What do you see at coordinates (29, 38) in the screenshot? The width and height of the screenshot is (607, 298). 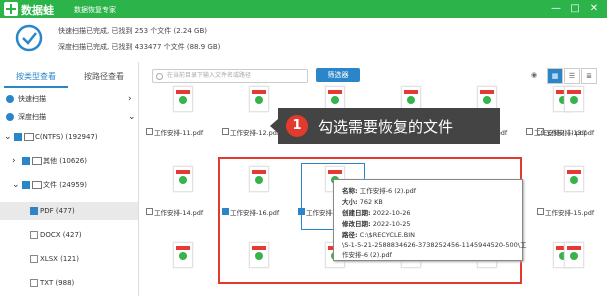 I see `scan-complete-icon` at bounding box center [29, 38].